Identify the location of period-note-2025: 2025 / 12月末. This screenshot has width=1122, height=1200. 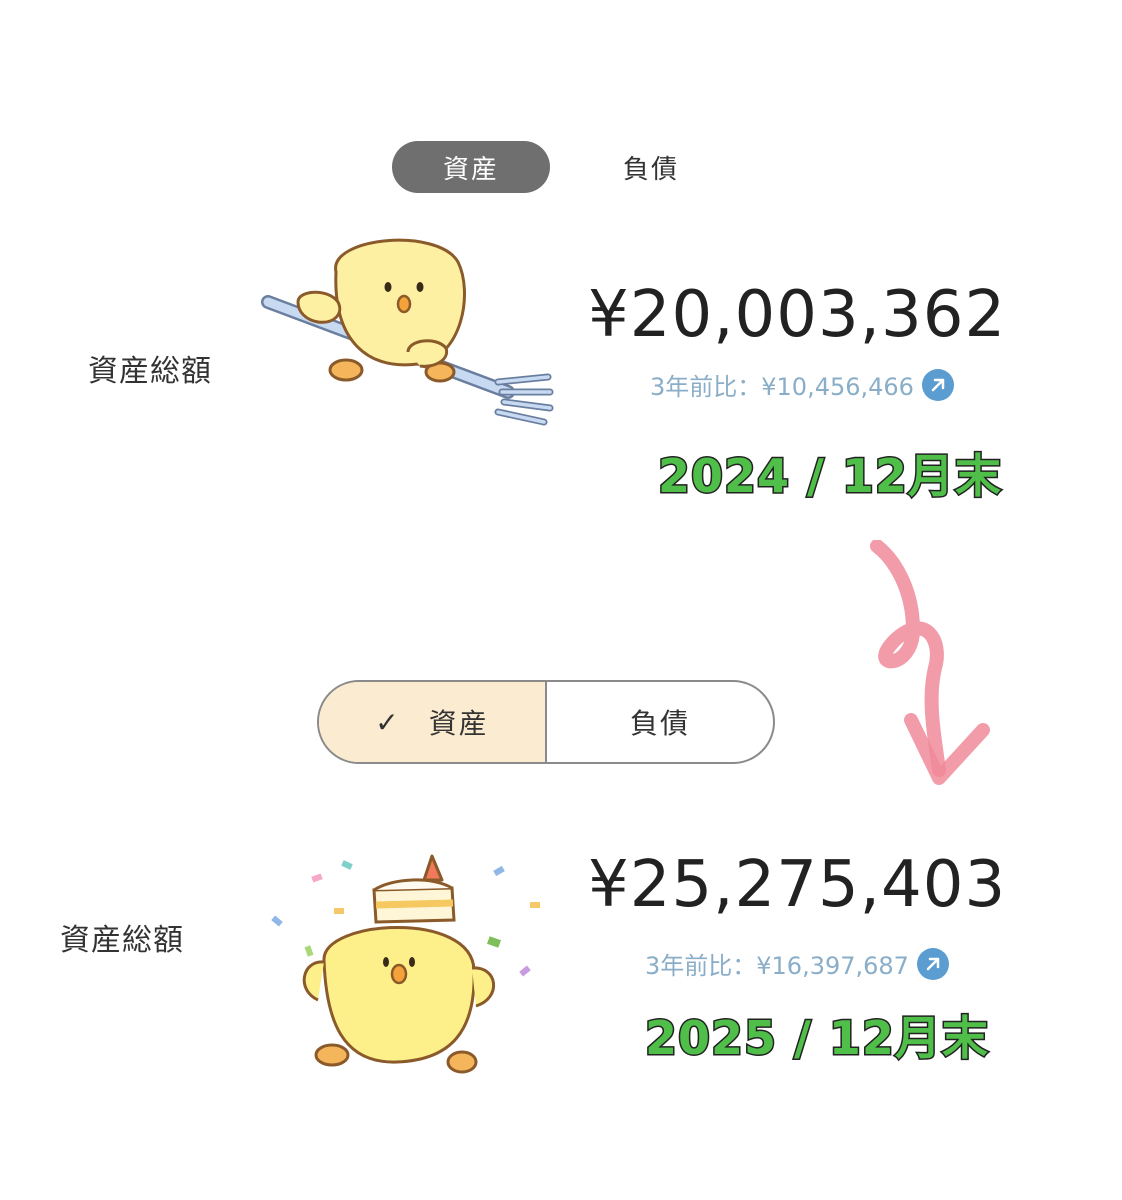
(817, 1038).